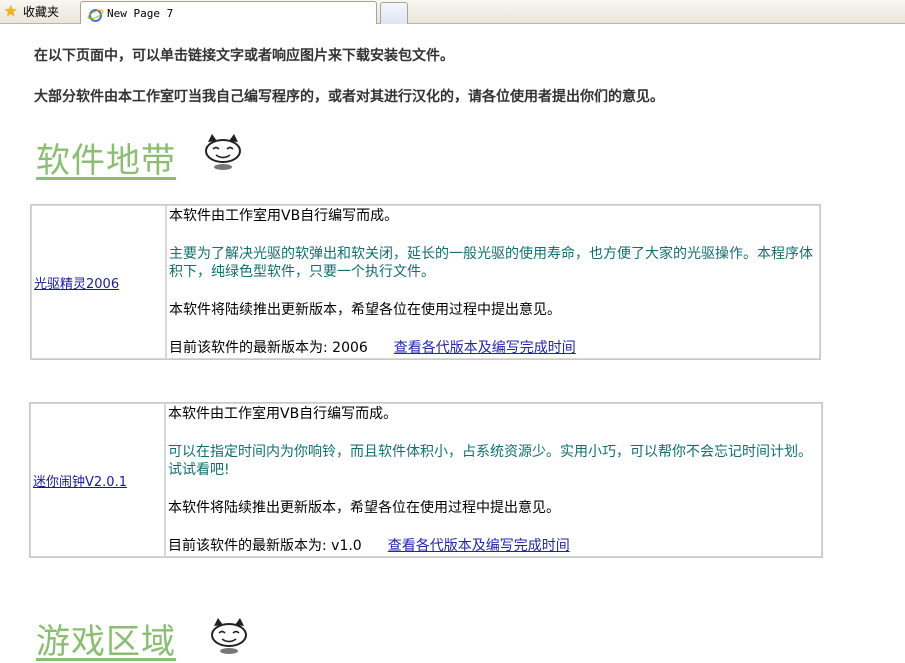 Image resolution: width=905 pixels, height=663 pixels. I want to click on tab-new-page-7: New Page 7, so click(228, 12).